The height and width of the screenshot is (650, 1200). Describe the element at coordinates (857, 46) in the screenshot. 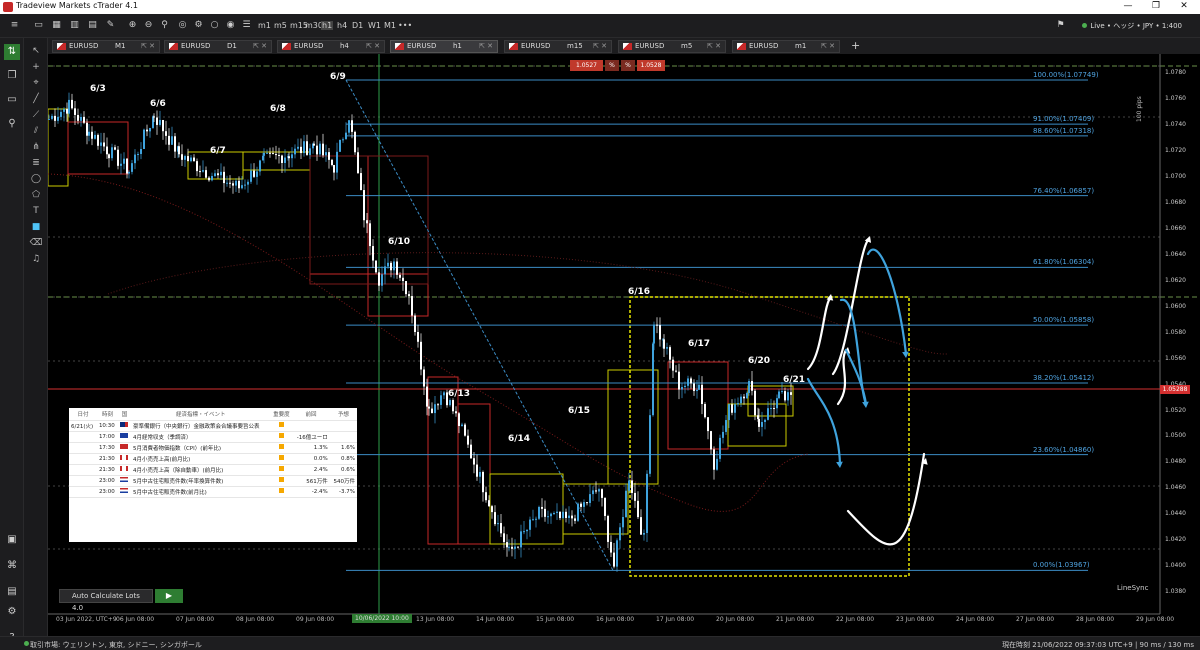

I see `add-tab-button: +` at that location.